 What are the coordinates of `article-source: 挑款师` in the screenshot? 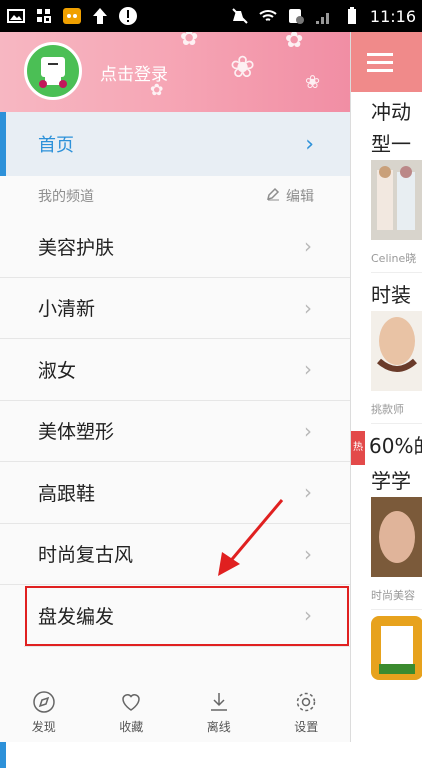 It's located at (387, 409).